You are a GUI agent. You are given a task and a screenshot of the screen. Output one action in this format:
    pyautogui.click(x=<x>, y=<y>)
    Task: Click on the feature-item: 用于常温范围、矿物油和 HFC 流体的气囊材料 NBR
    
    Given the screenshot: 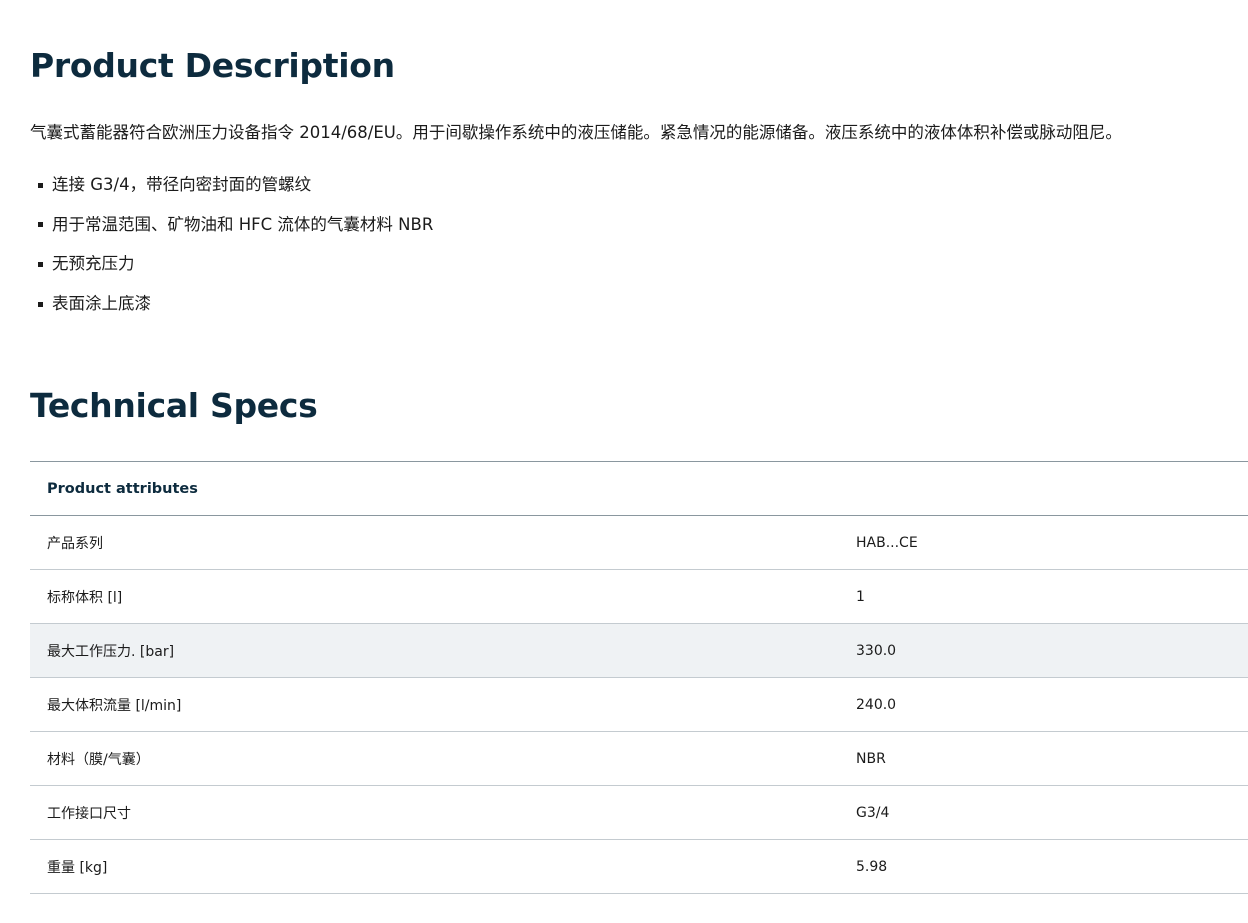 What is the action you would take?
    pyautogui.click(x=231, y=225)
    